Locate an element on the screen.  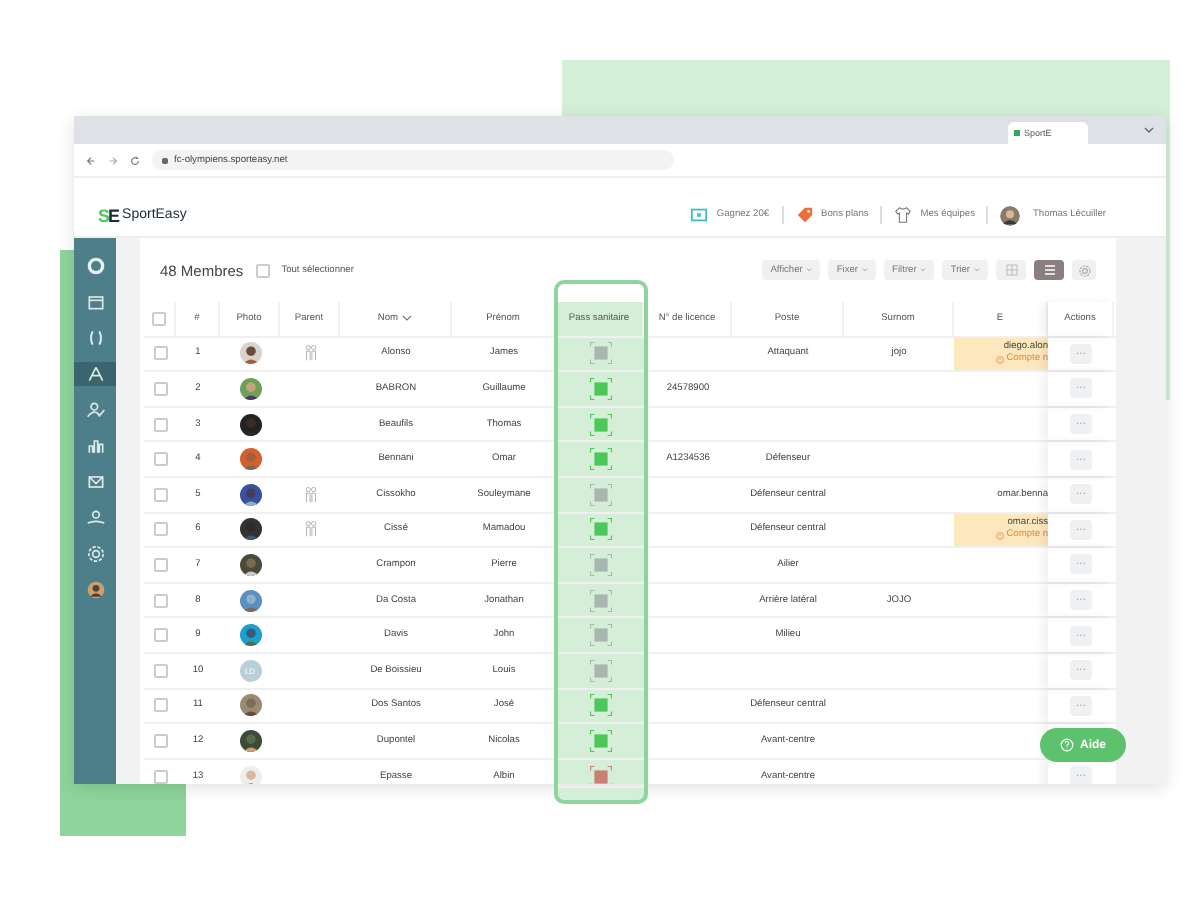
avatar-icon is located at coordinates (95, 590).